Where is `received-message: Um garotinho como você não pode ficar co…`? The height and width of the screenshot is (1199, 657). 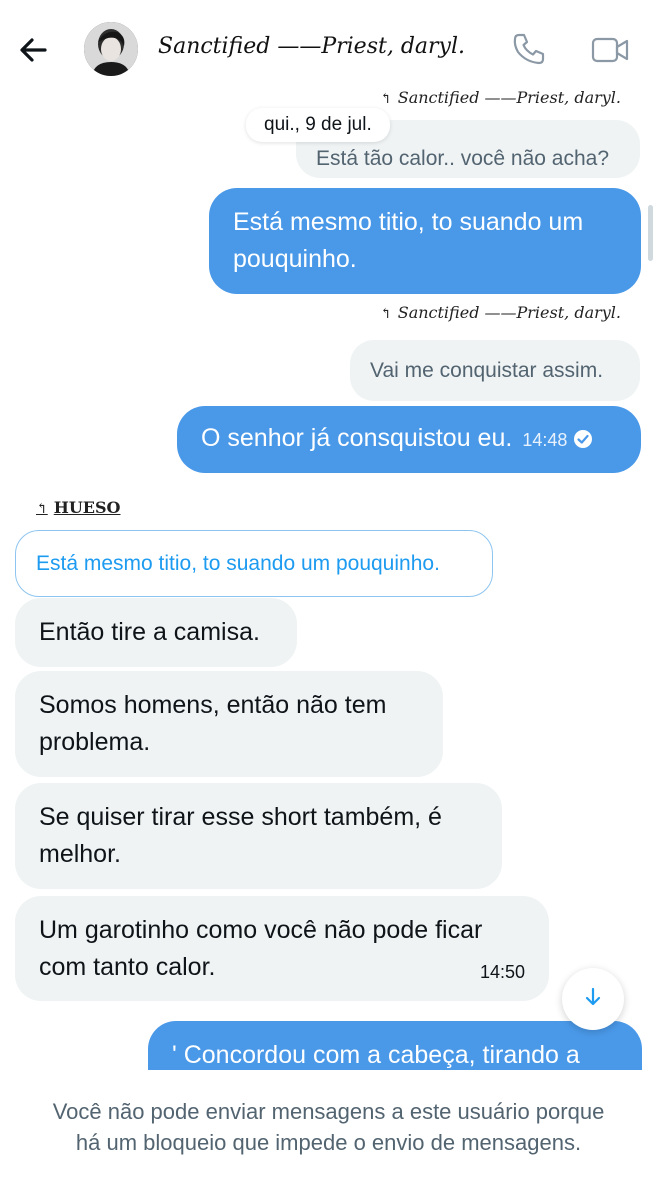 received-message: Um garotinho como você não pode ficar co… is located at coordinates (282, 948).